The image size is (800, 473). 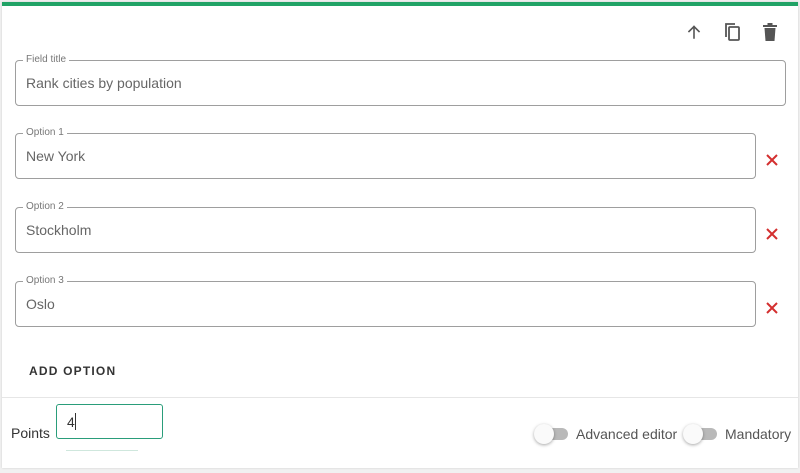 What do you see at coordinates (693, 434) in the screenshot?
I see `mandatory-switch-thumb` at bounding box center [693, 434].